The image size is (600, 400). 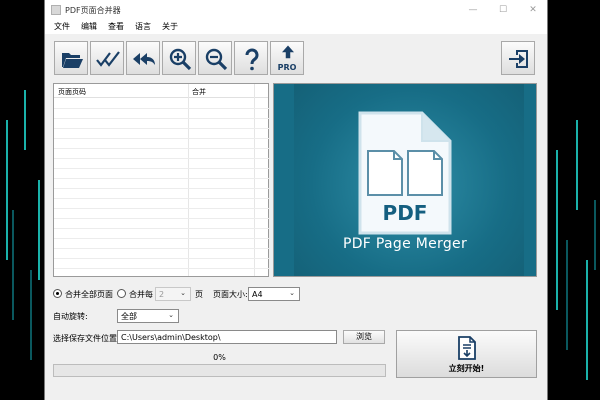 What do you see at coordinates (503, 10) in the screenshot?
I see `maximize-button: ☐` at bounding box center [503, 10].